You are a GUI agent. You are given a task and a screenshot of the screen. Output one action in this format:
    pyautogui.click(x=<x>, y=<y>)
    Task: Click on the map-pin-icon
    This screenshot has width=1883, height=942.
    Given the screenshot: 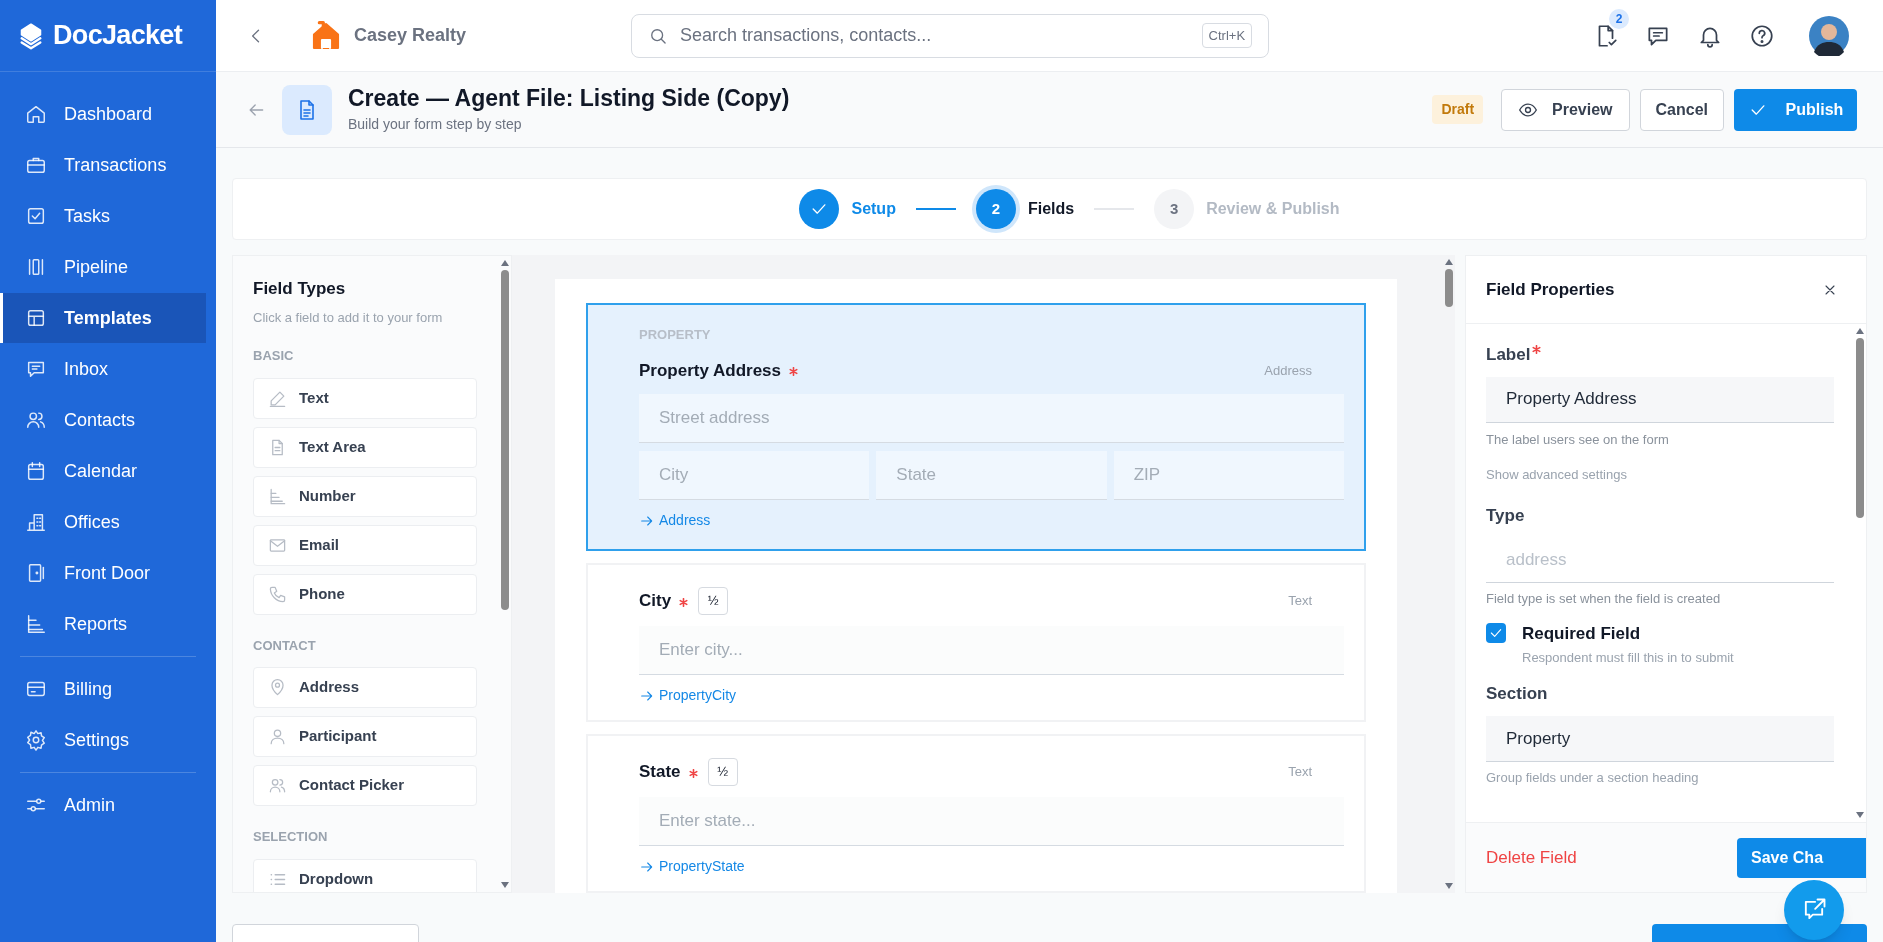 What is the action you would take?
    pyautogui.click(x=277, y=687)
    